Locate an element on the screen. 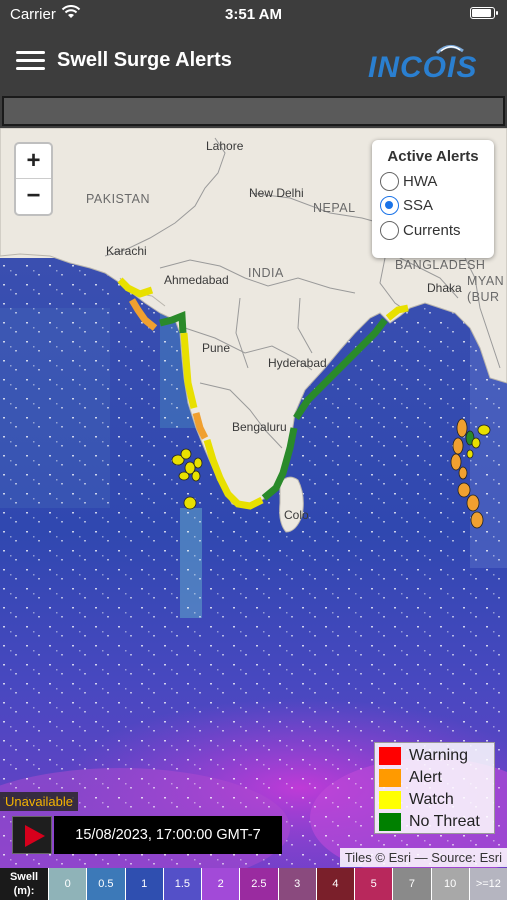  legend-label-watch: Watch is located at coordinates (431, 799).